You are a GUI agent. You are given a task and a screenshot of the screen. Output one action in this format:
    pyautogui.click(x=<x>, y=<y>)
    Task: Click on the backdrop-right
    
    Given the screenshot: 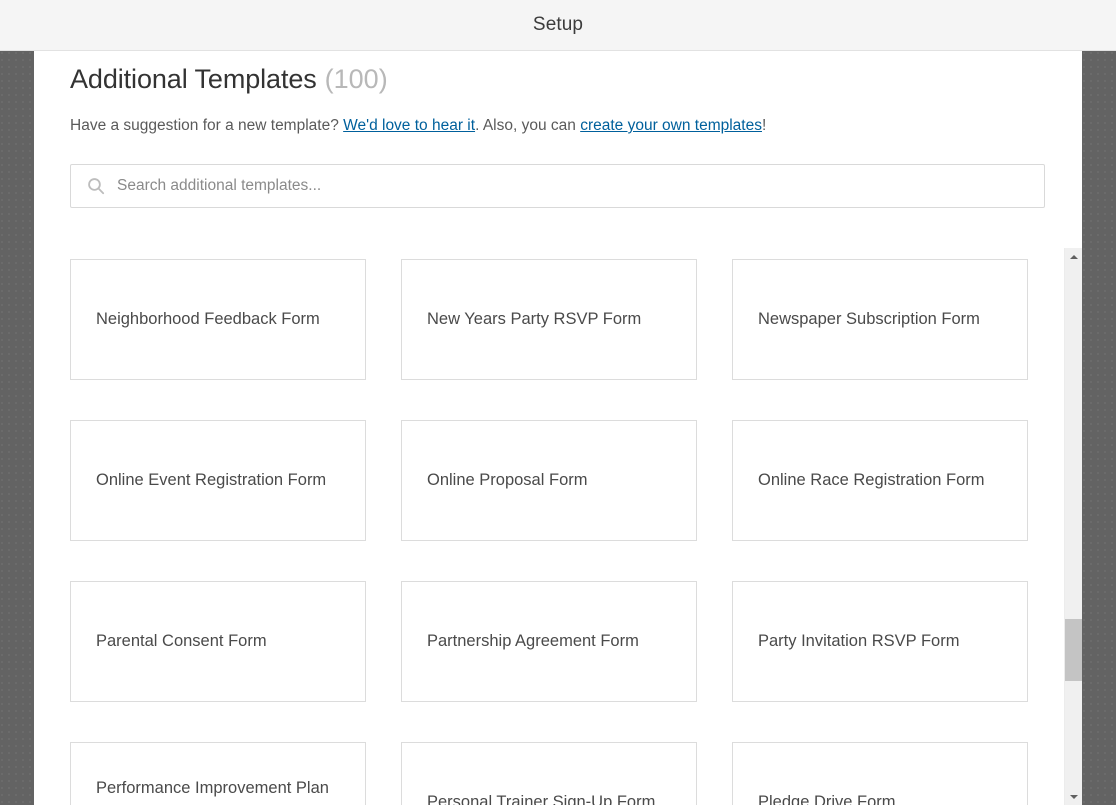 What is the action you would take?
    pyautogui.click(x=1099, y=428)
    